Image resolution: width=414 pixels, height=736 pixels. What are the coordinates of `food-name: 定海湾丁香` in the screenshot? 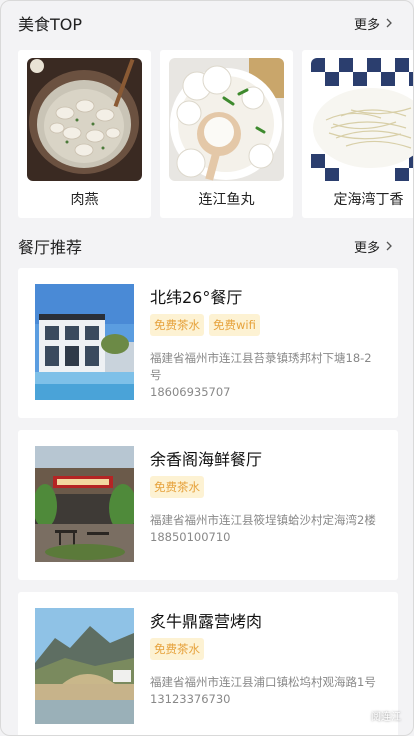 It's located at (368, 200).